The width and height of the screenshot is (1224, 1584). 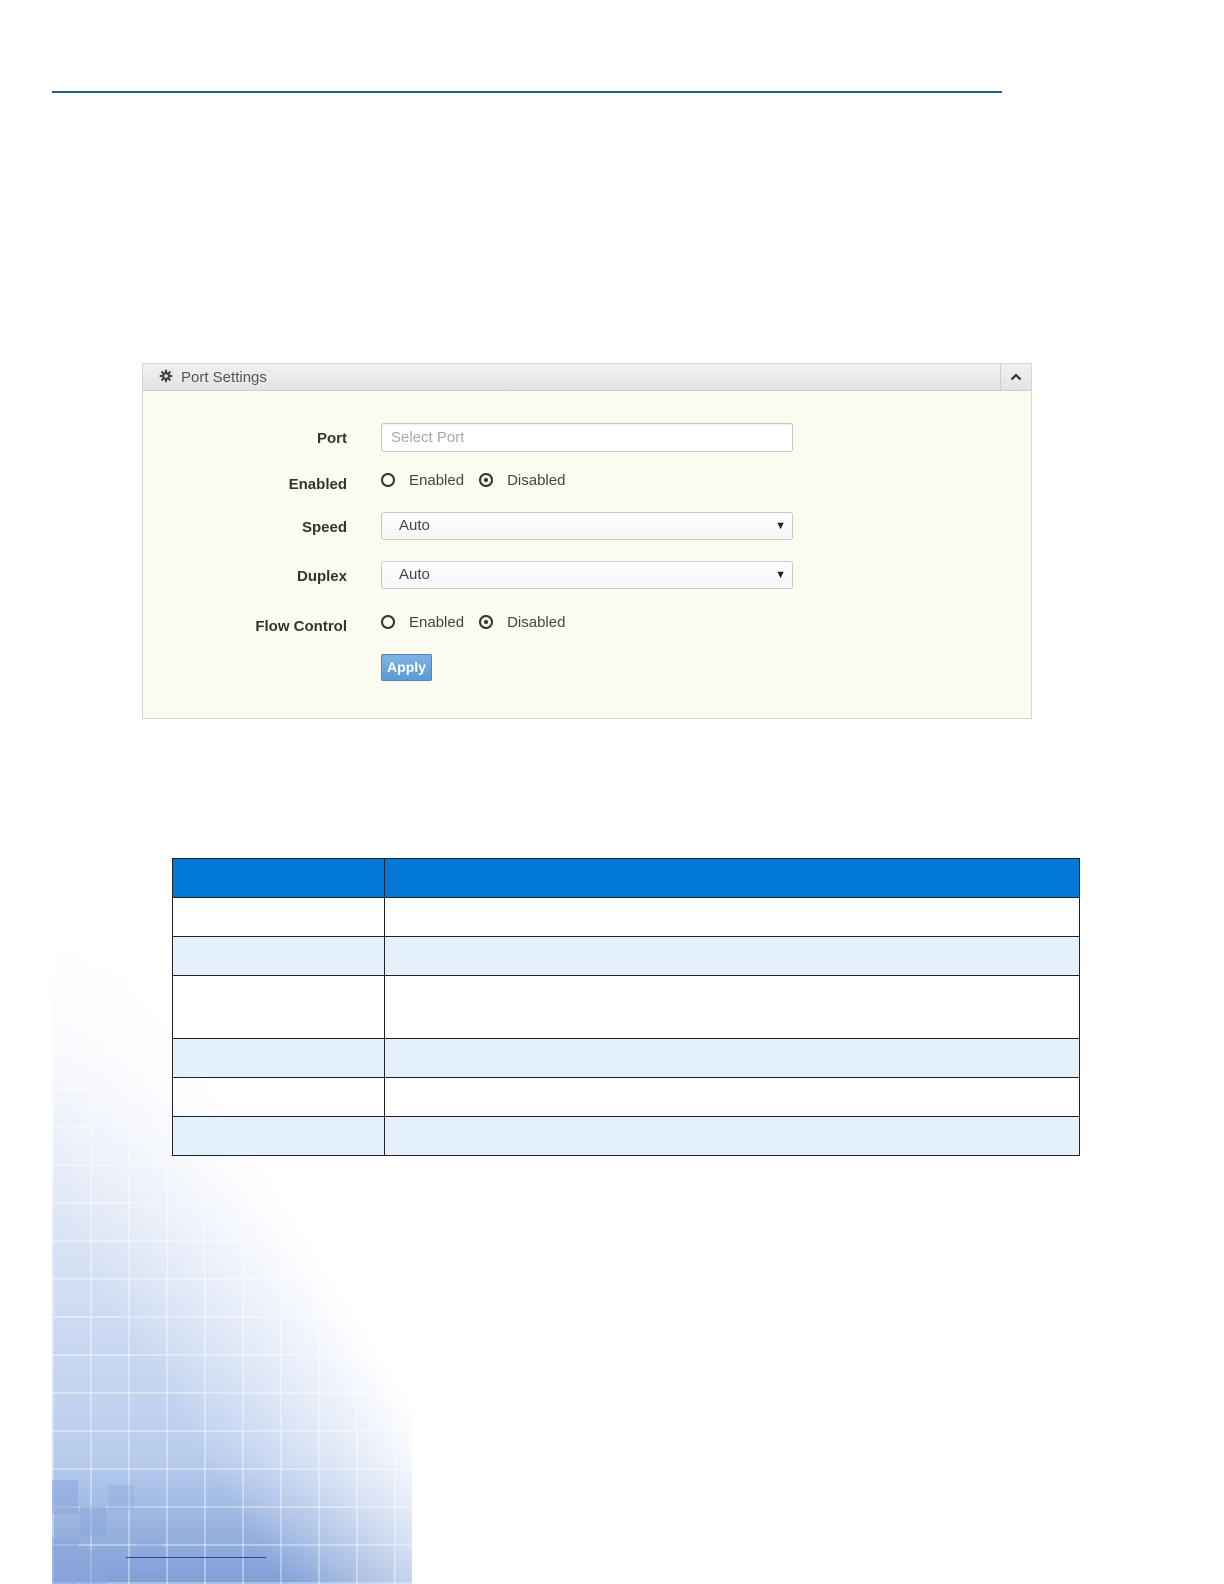 I want to click on enabled-radio-group: Enabled Disabled, so click(x=480, y=480).